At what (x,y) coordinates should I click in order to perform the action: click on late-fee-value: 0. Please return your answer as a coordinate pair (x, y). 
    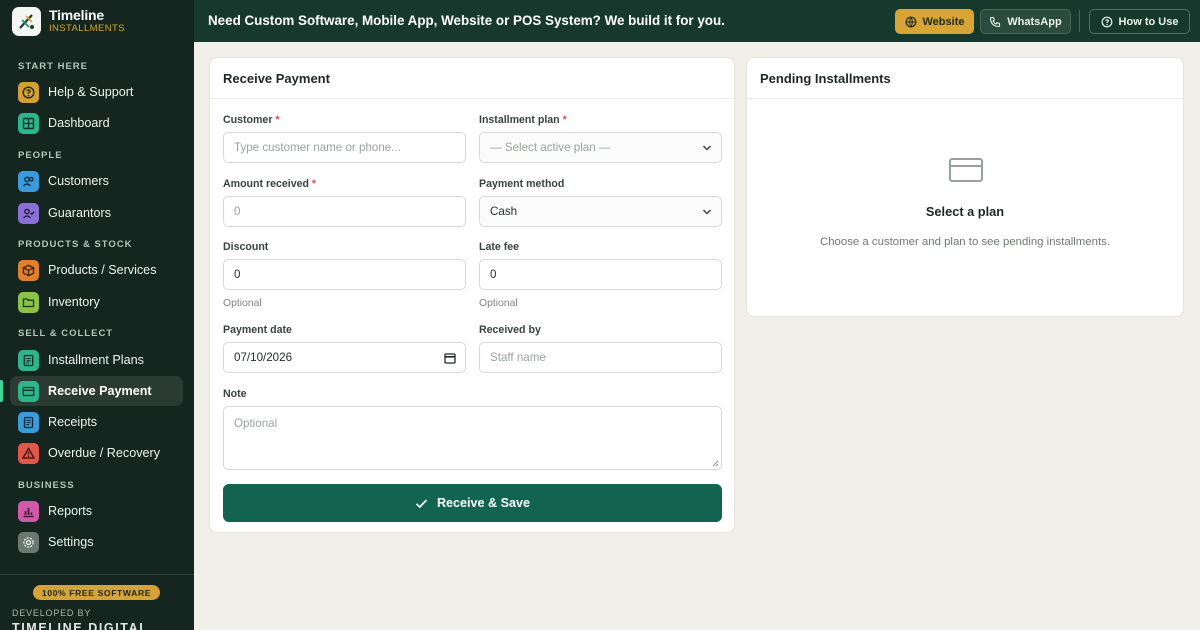
    Looking at the image, I should click on (493, 274).